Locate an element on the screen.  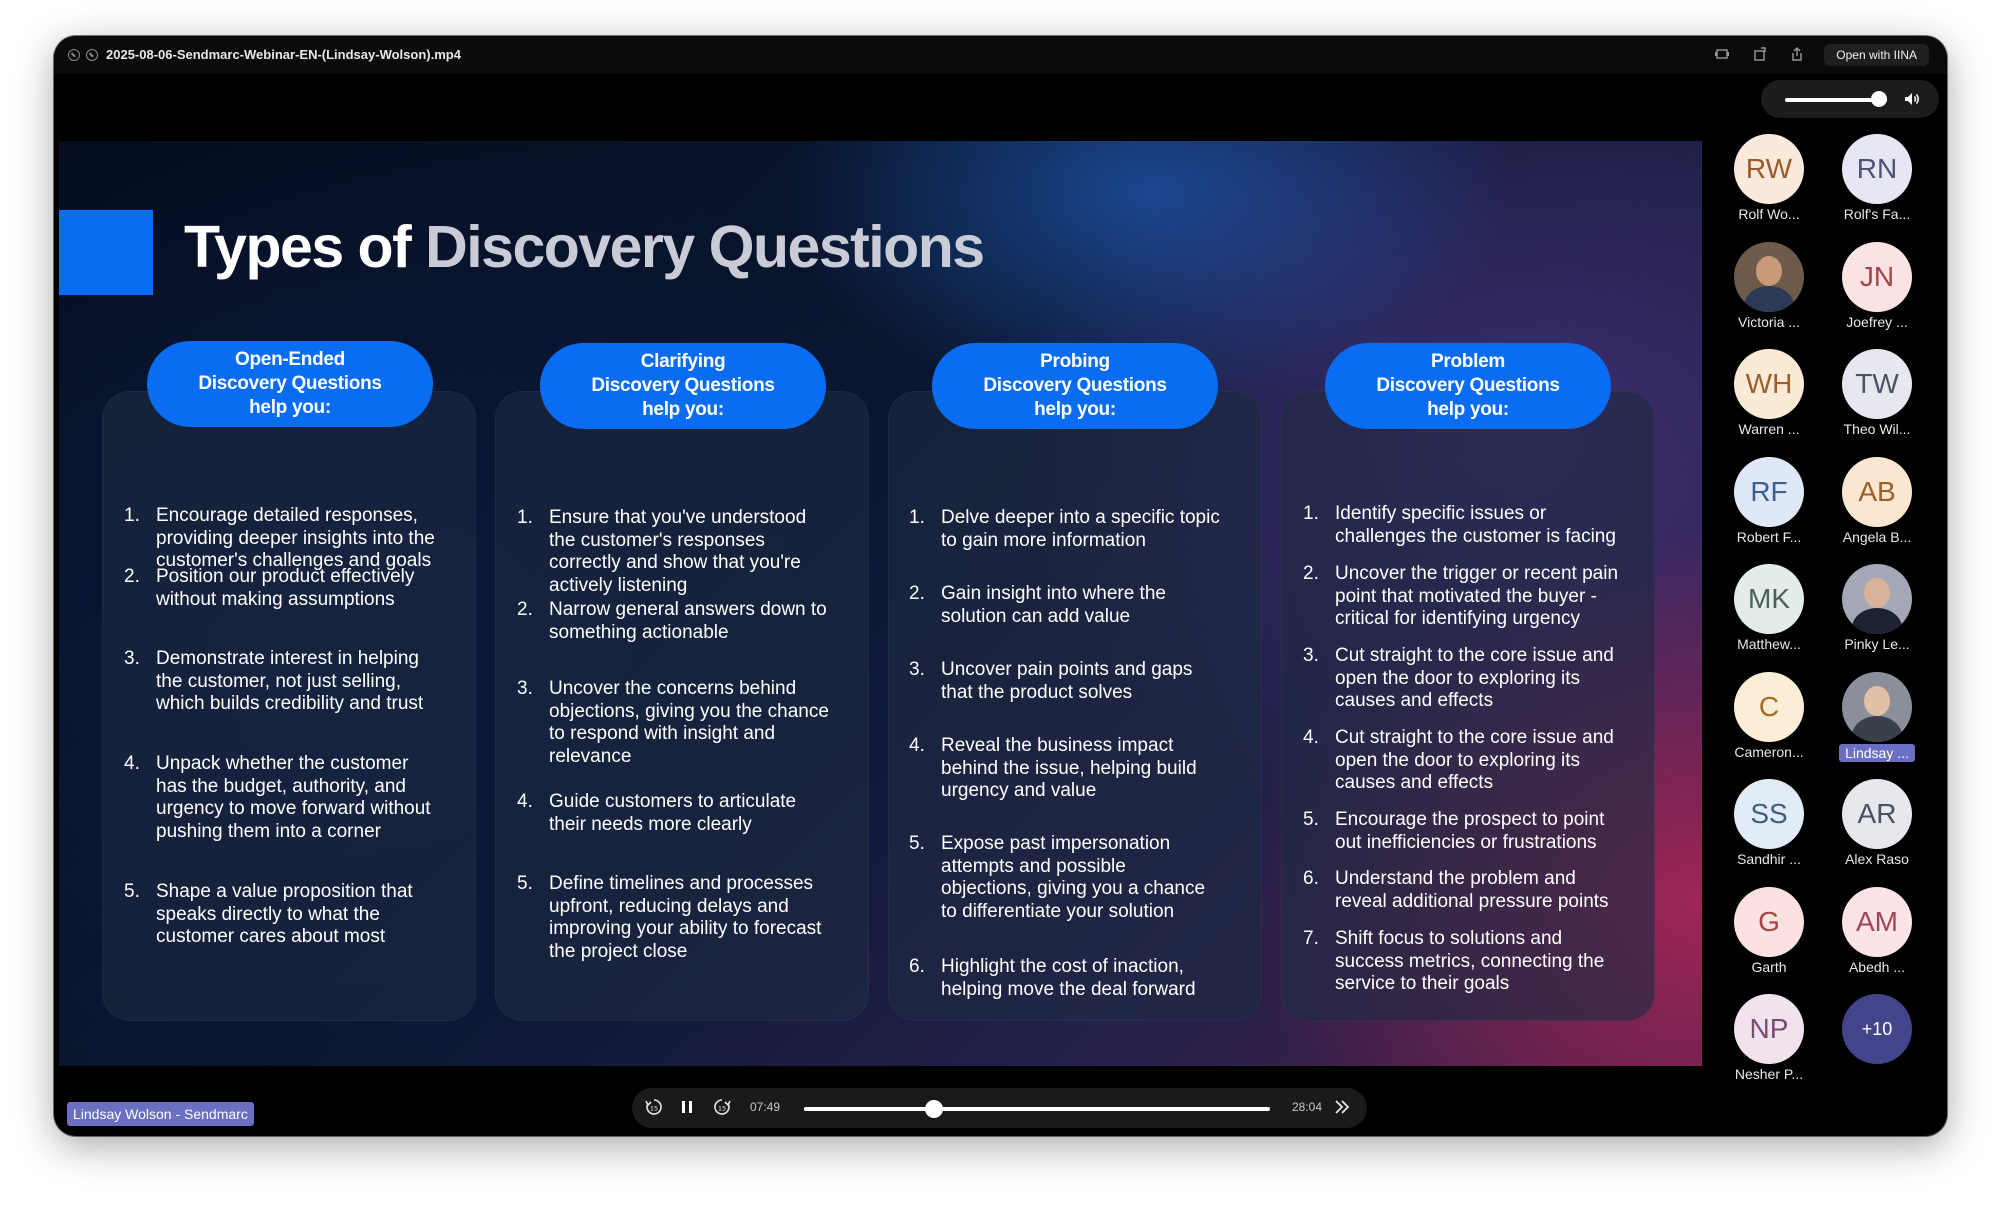
list-item-number: 7. is located at coordinates (1311, 938).